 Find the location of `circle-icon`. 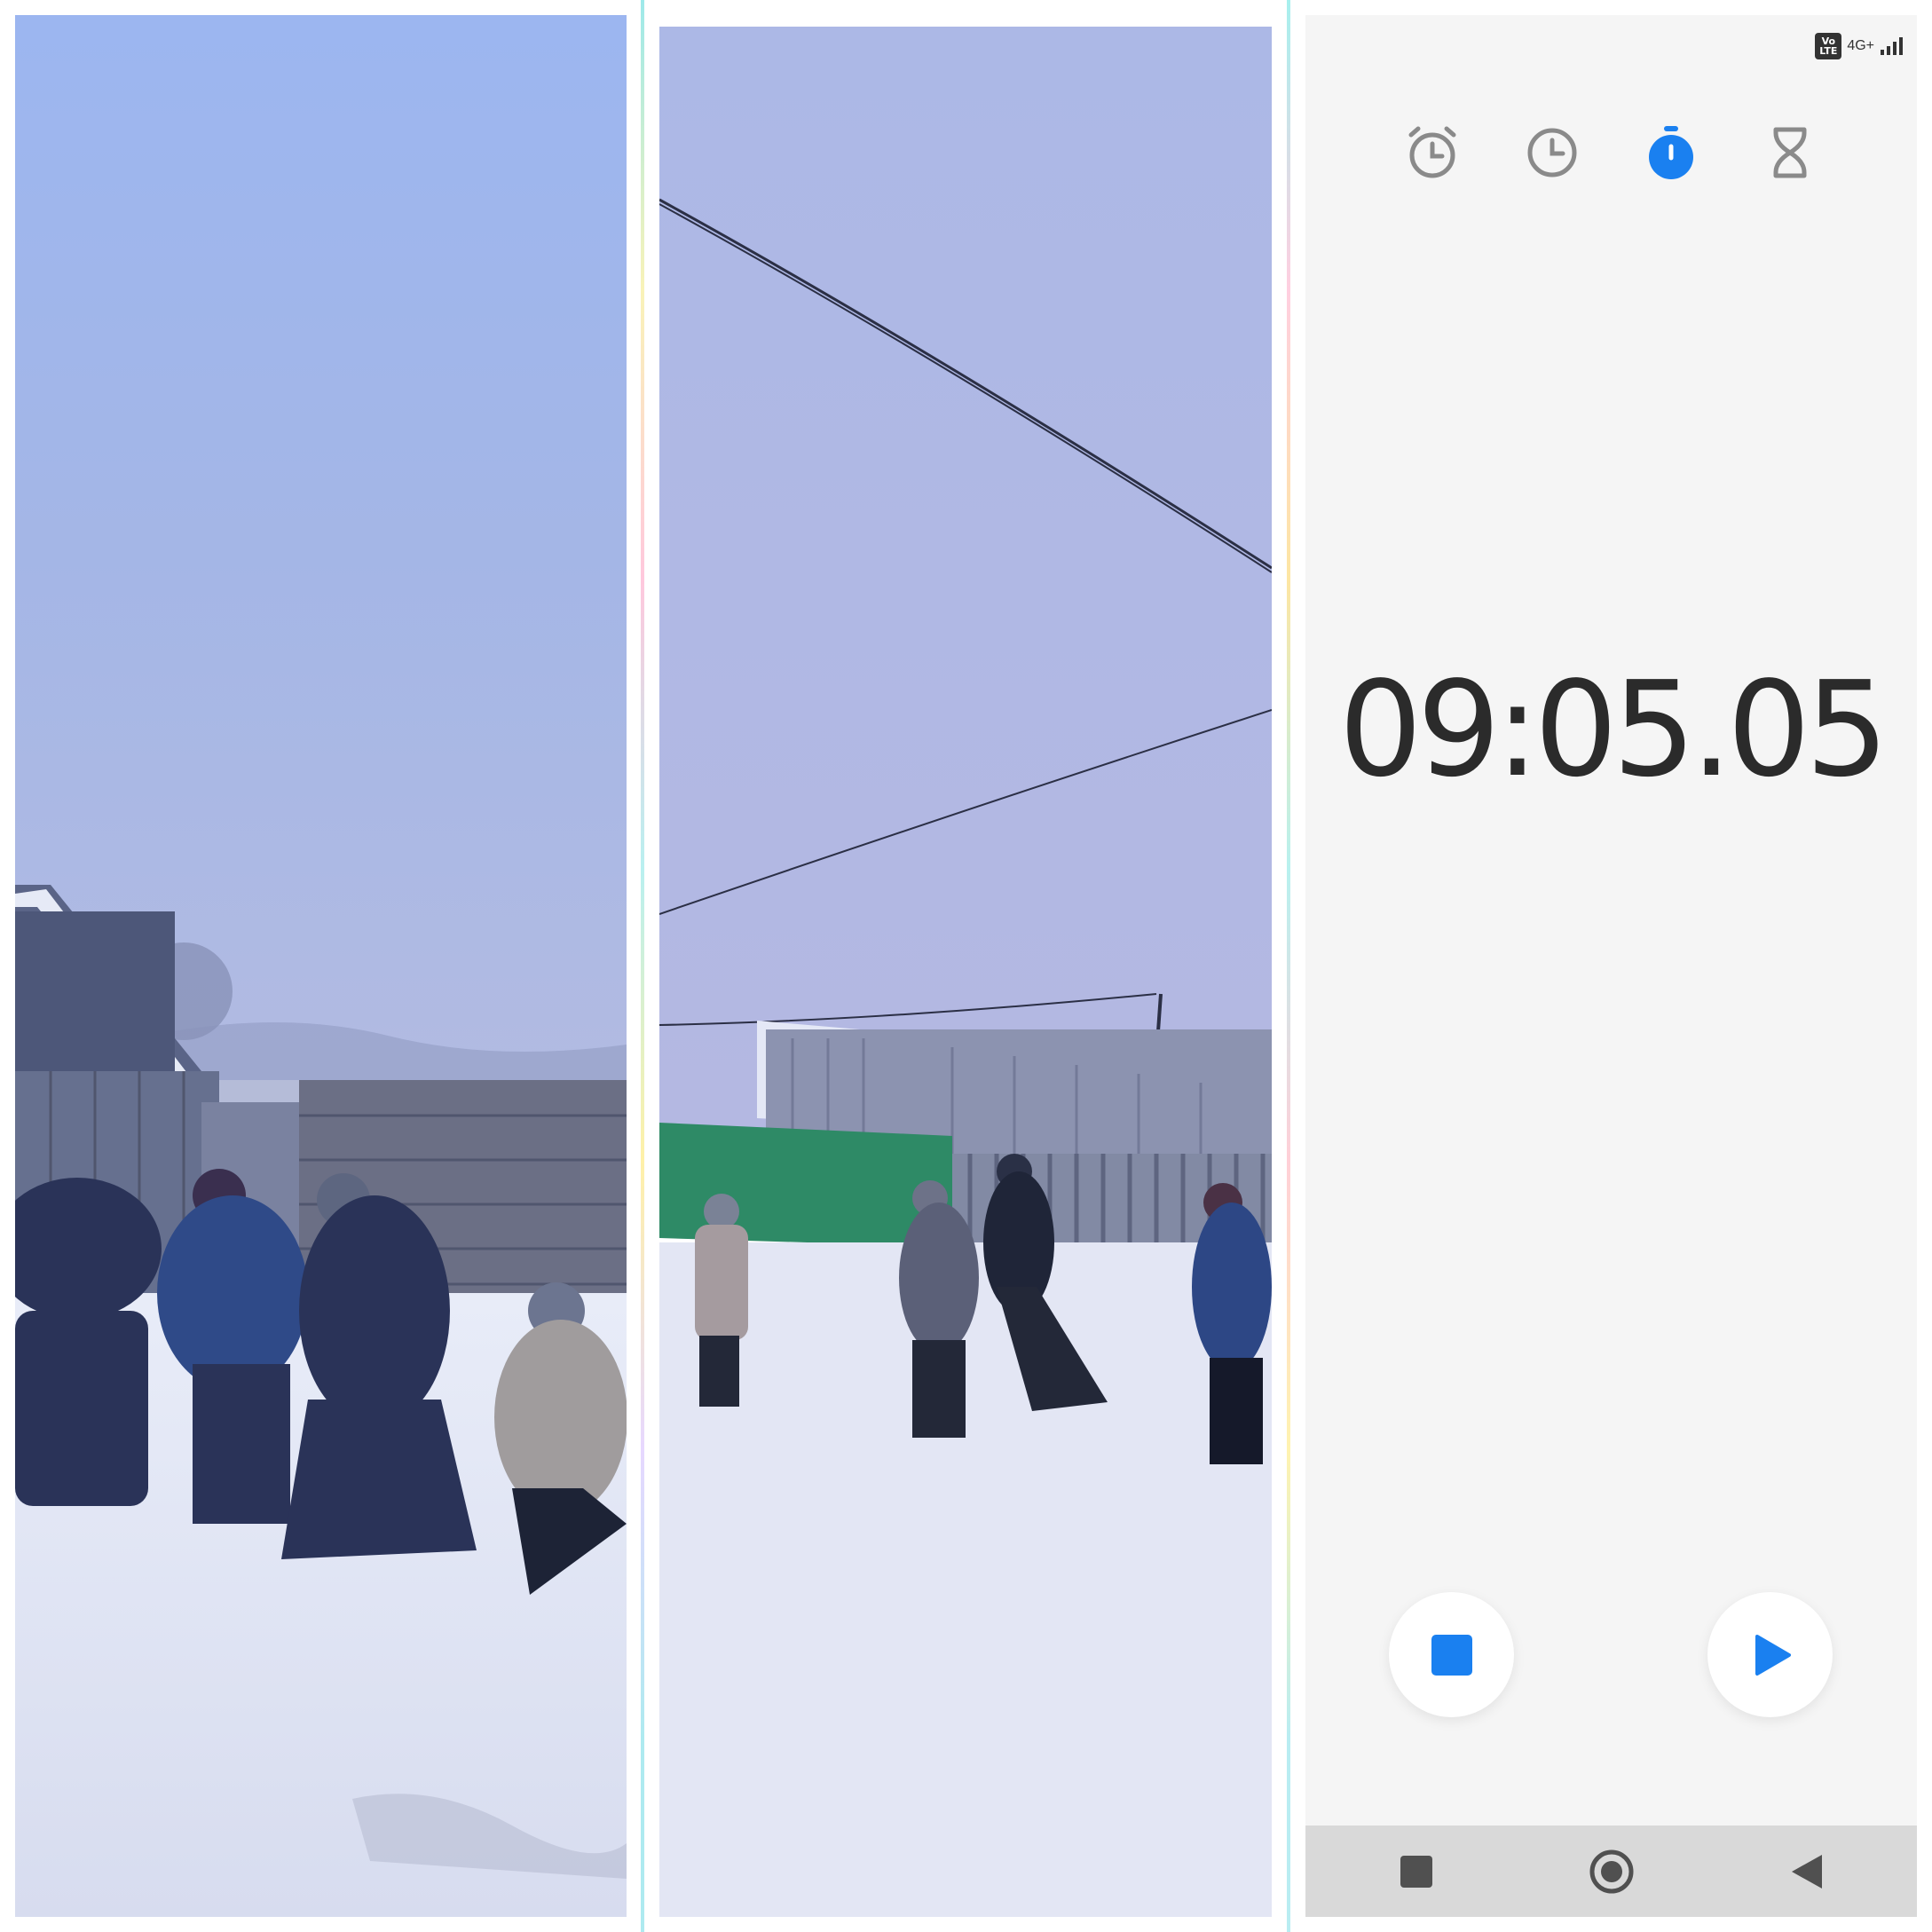

circle-icon is located at coordinates (1611, 1871).